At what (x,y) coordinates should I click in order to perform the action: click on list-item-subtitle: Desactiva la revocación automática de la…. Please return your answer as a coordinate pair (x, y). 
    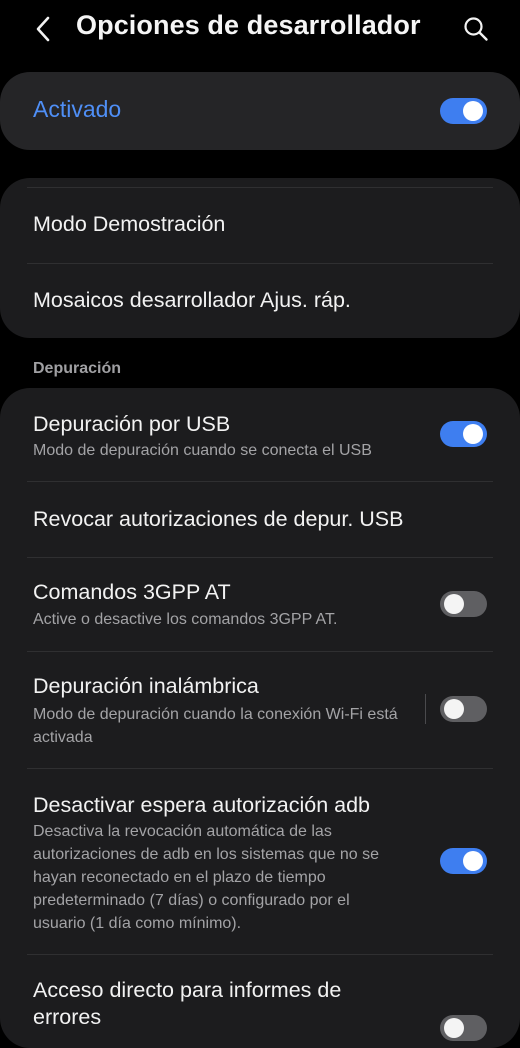
    Looking at the image, I should click on (206, 877).